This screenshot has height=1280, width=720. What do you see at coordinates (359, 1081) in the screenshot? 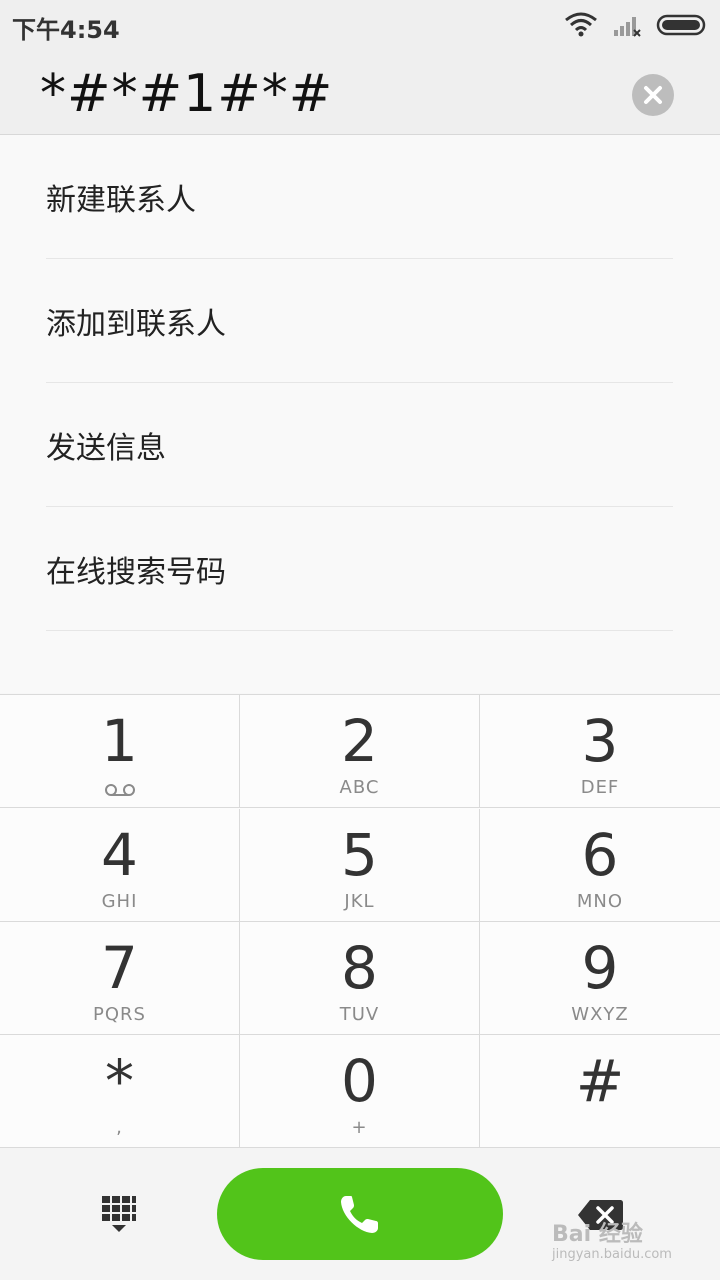
I see `key-digit: 0` at bounding box center [359, 1081].